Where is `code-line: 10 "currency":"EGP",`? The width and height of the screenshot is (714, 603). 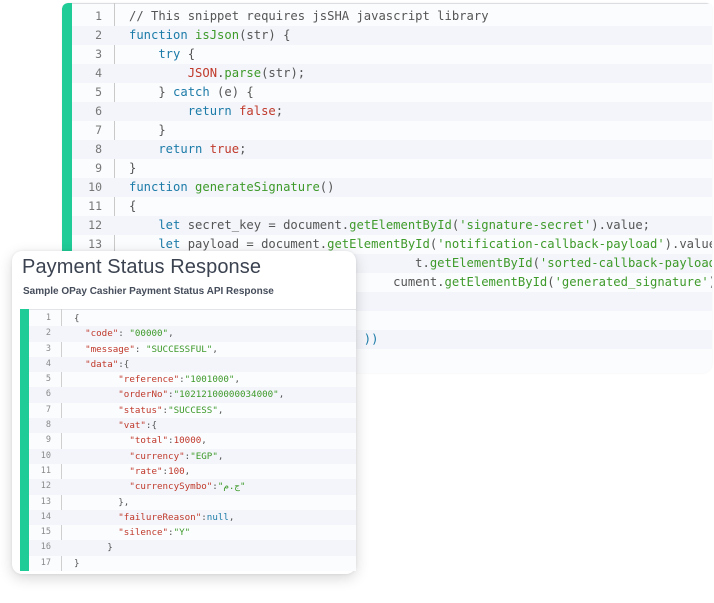
code-line: 10 "currency":"EGP", is located at coordinates (192, 456).